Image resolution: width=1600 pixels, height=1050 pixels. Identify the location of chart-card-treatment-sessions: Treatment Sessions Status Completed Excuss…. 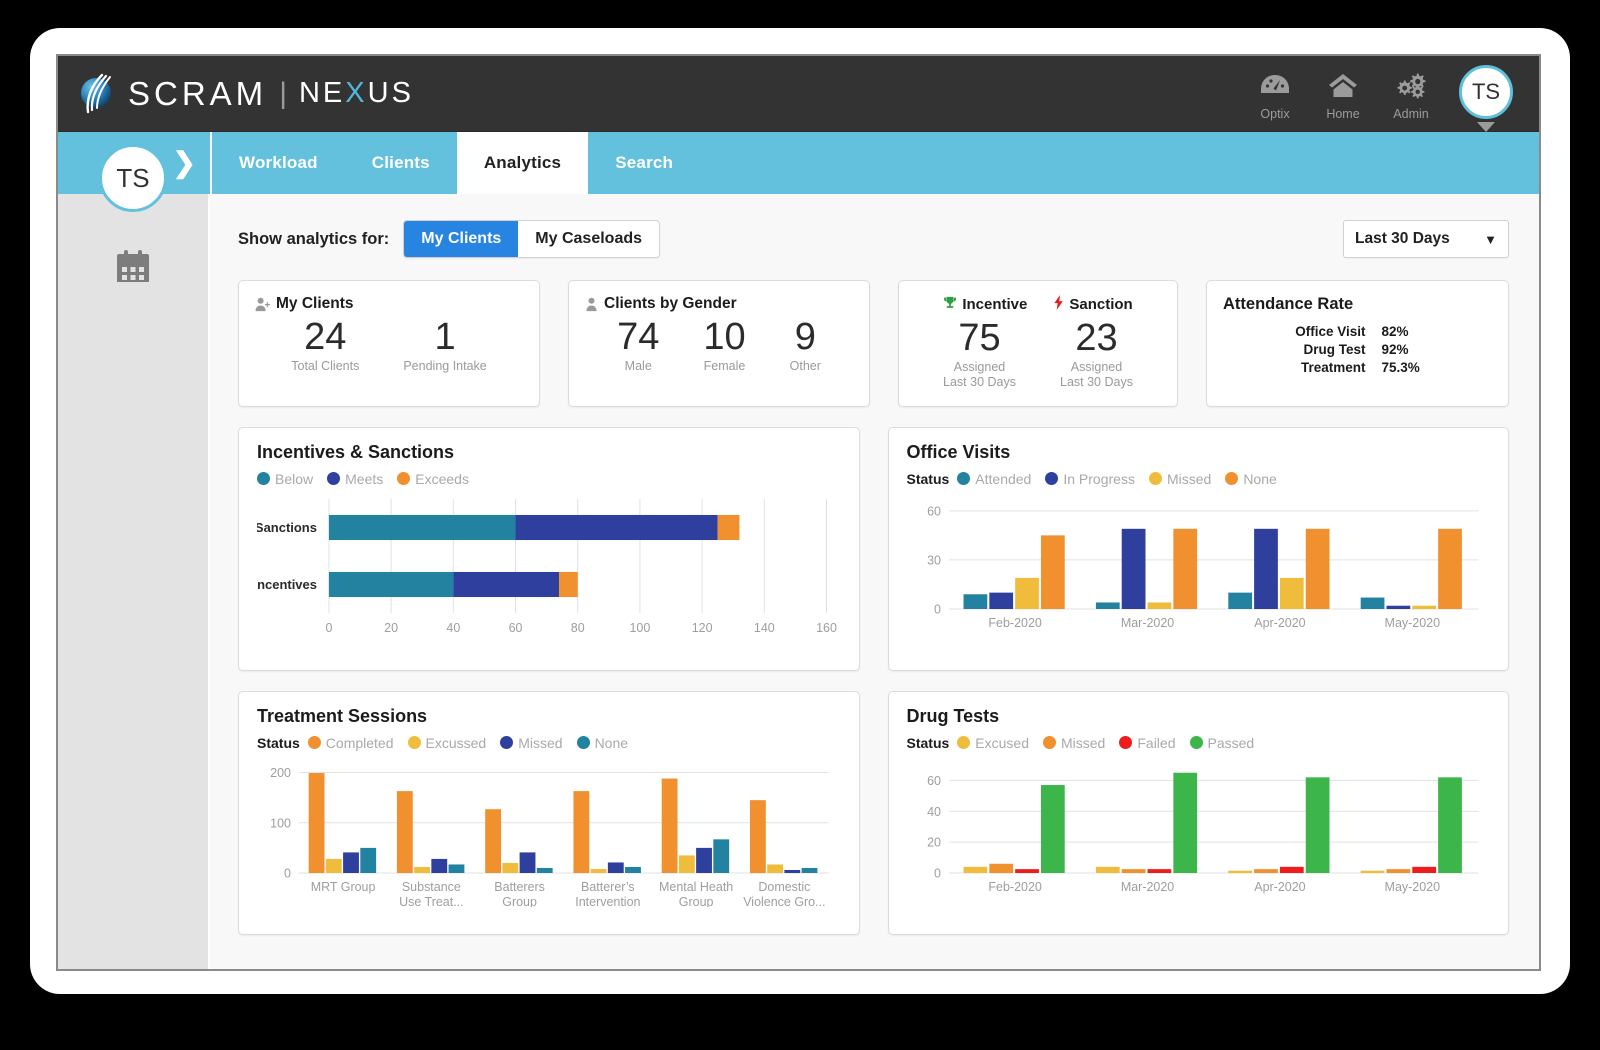
(549, 812).